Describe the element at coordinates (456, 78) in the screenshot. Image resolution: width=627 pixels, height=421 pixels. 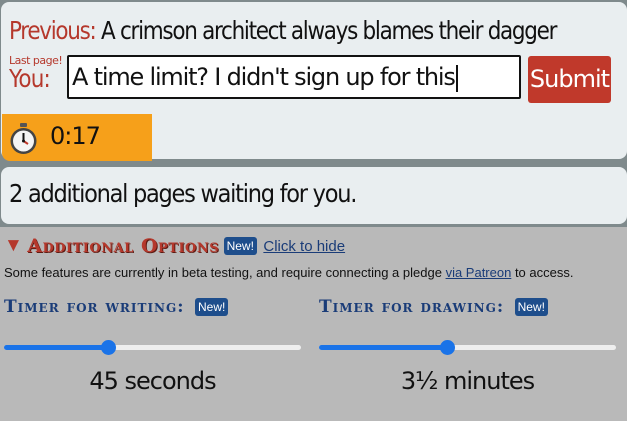
I see `text-cursor` at that location.